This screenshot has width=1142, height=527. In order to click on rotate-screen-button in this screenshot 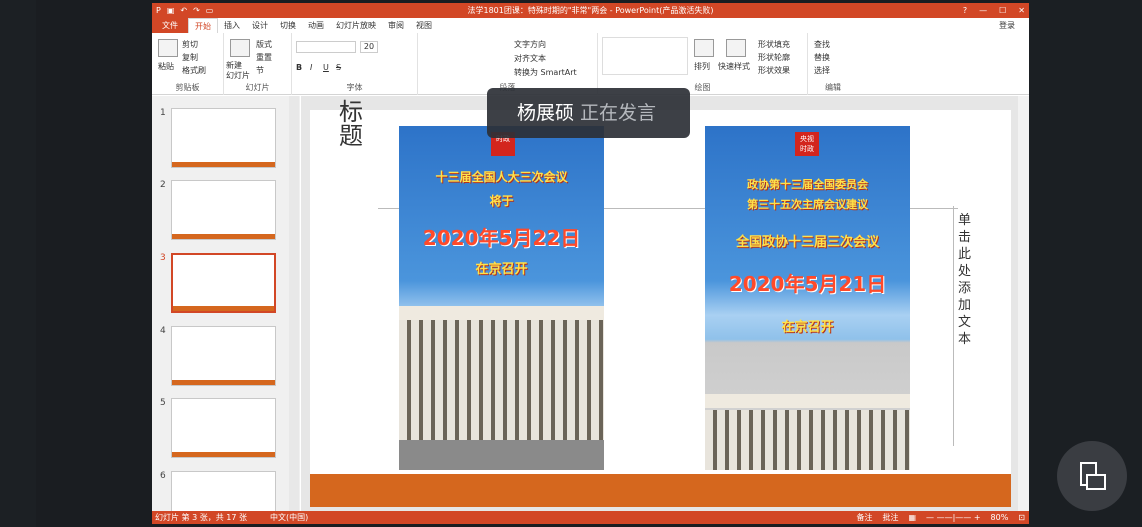, I will do `click(1092, 476)`.